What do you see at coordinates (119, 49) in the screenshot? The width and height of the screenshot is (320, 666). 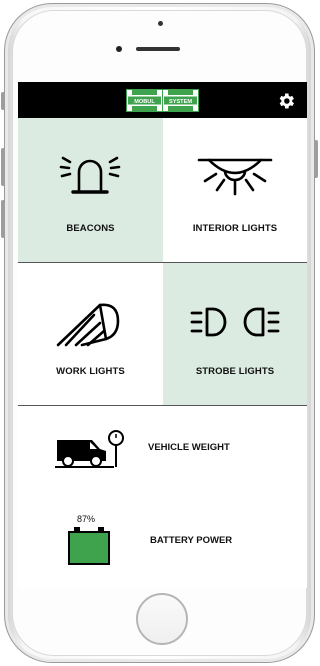 I see `proximity-sensor` at bounding box center [119, 49].